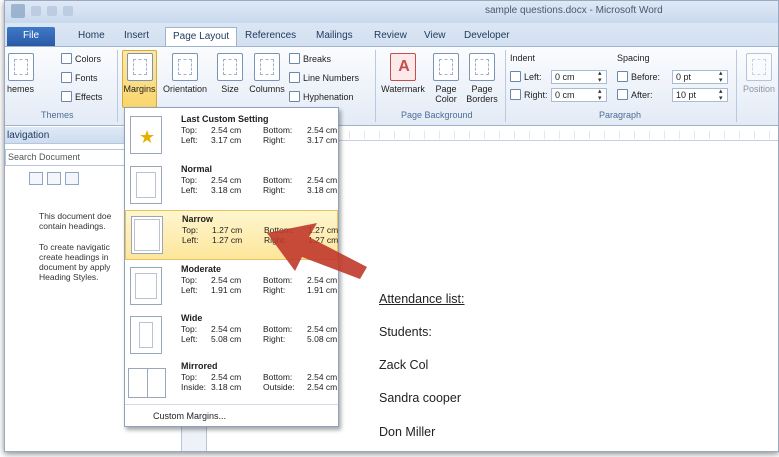  I want to click on group-label-themes: Themes, so click(57, 115).